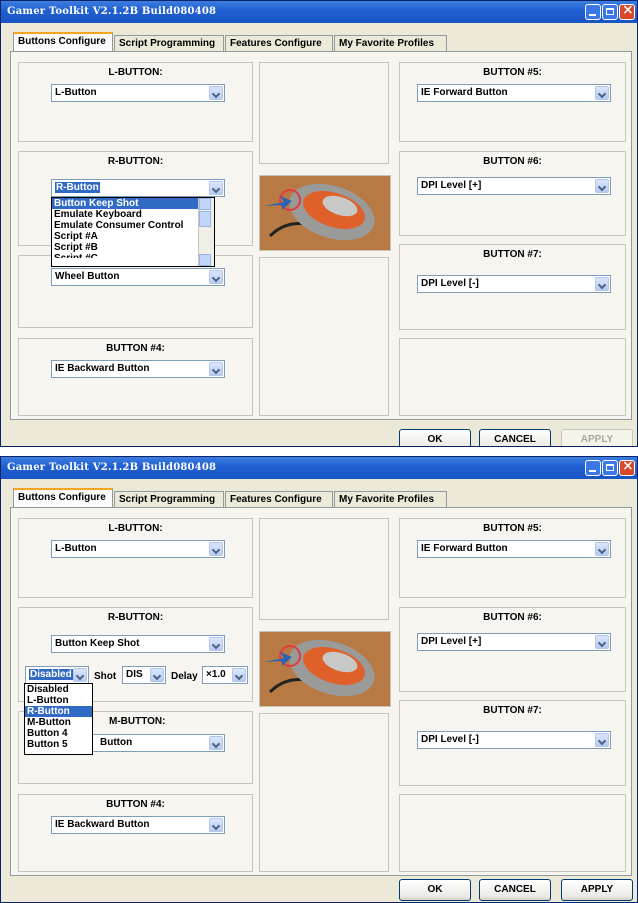  I want to click on dropdown-option: Disabled, so click(58, 689).